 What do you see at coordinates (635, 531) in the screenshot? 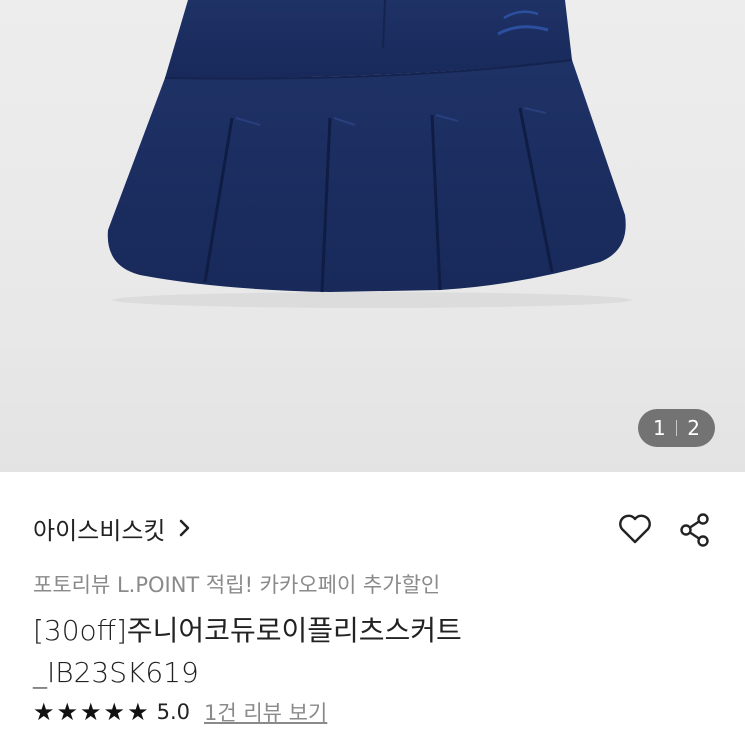
I see `heart-icon` at bounding box center [635, 531].